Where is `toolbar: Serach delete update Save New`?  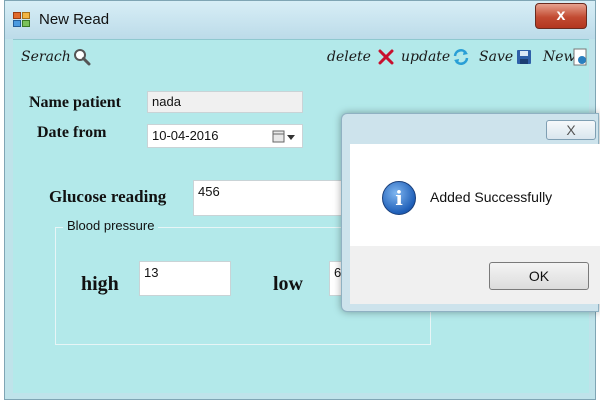 toolbar: Serach delete update Save New is located at coordinates (301, 58).